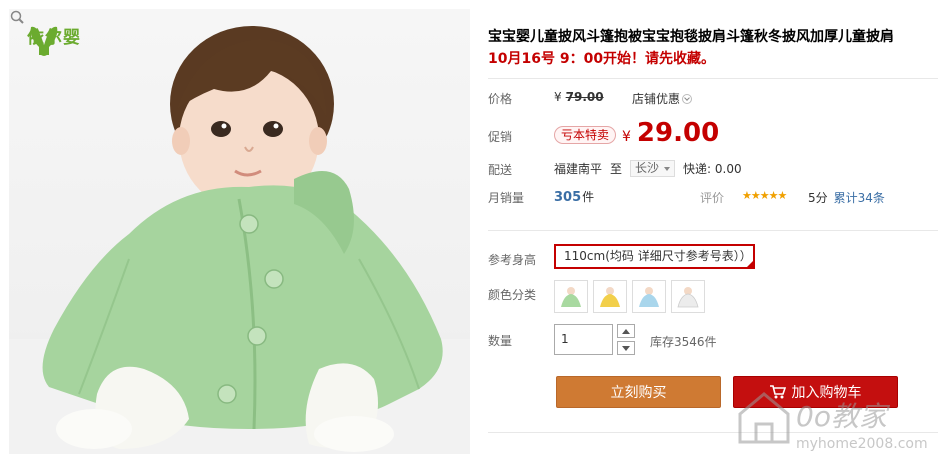 This screenshot has height=459, width=941. What do you see at coordinates (512, 295) in the screenshot?
I see `color-label: 颜色分类` at bounding box center [512, 295].